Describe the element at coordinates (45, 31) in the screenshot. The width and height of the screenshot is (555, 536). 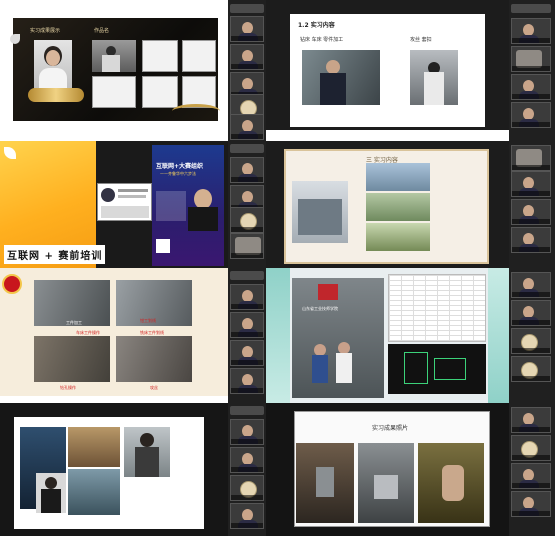
I see `slide-label-left: 实习成果展示` at that location.